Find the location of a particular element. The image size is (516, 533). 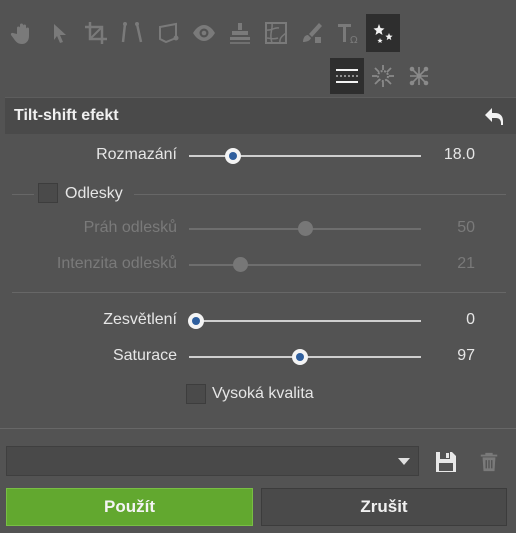

brightening-thumb is located at coordinates (195, 321).